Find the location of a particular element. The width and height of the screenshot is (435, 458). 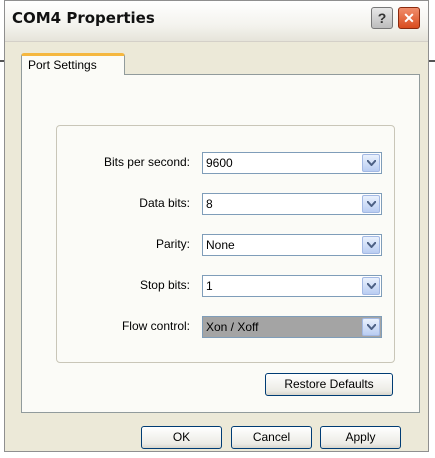

data-bits-value: 8 is located at coordinates (209, 204).